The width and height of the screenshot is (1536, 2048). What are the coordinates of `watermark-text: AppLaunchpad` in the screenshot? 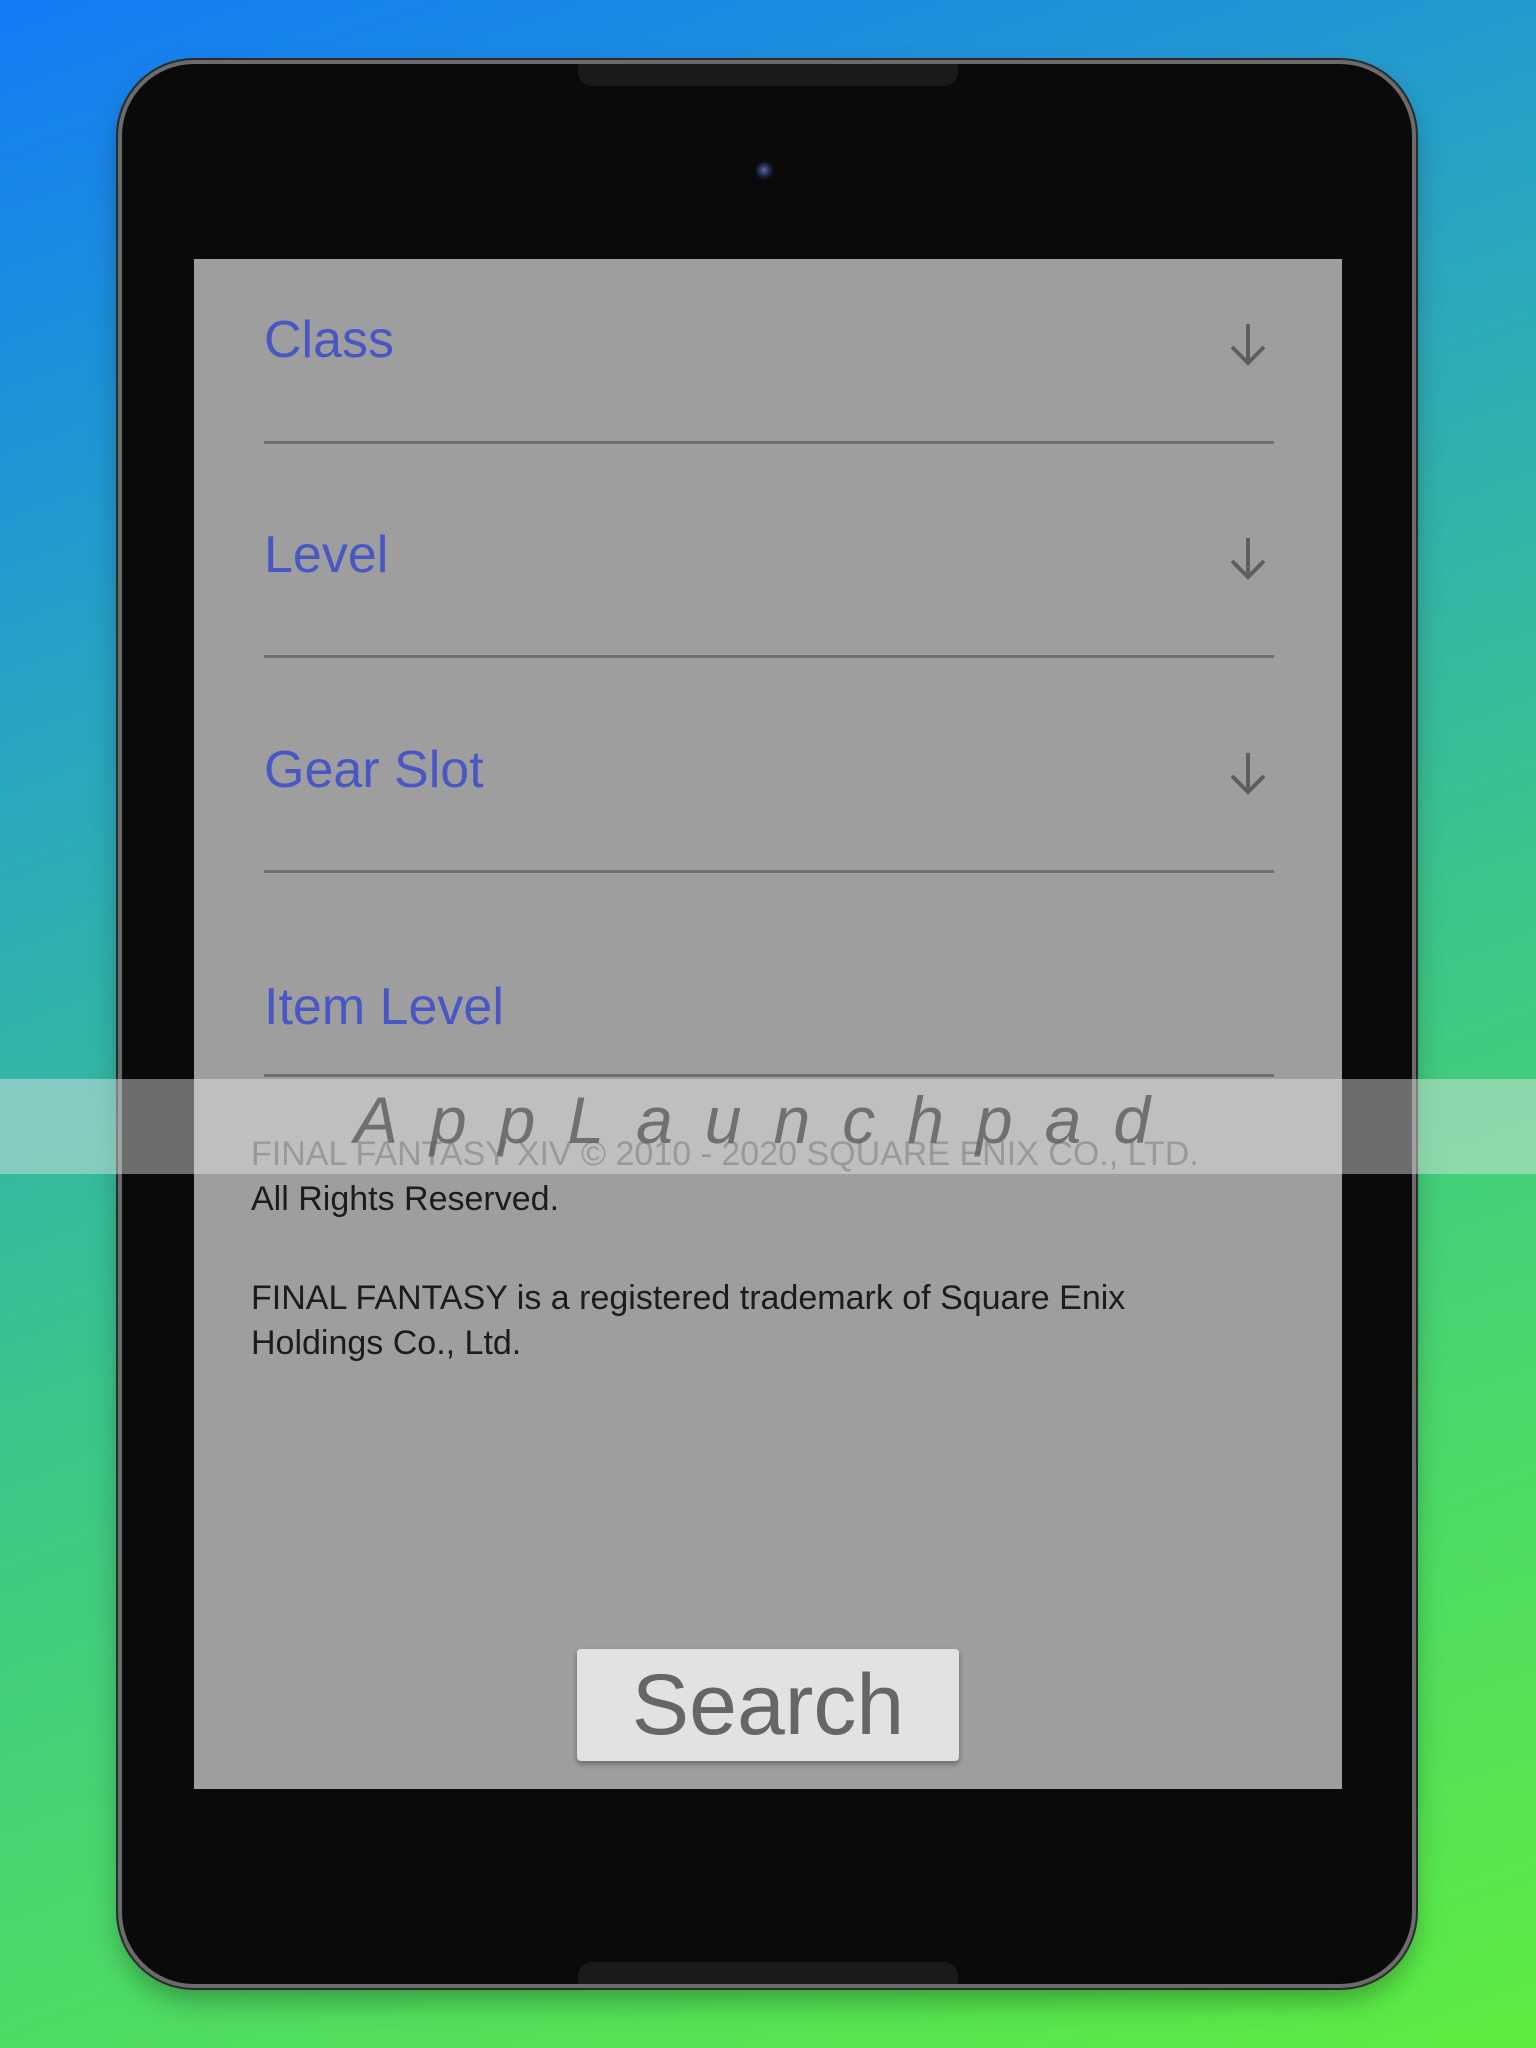 It's located at (768, 1120).